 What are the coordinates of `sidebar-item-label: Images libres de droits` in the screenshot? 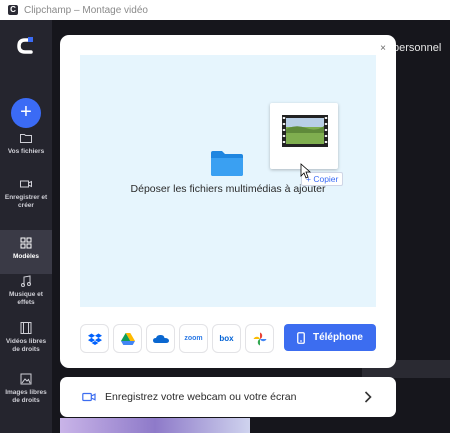 It's located at (26, 396).